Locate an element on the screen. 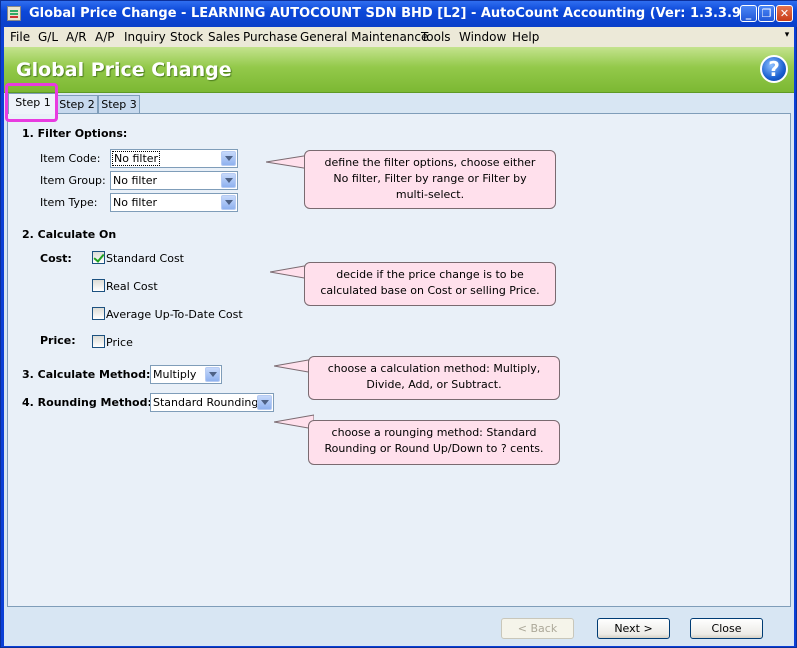 This screenshot has height=648, width=797. menu-ar: A/R is located at coordinates (76, 37).